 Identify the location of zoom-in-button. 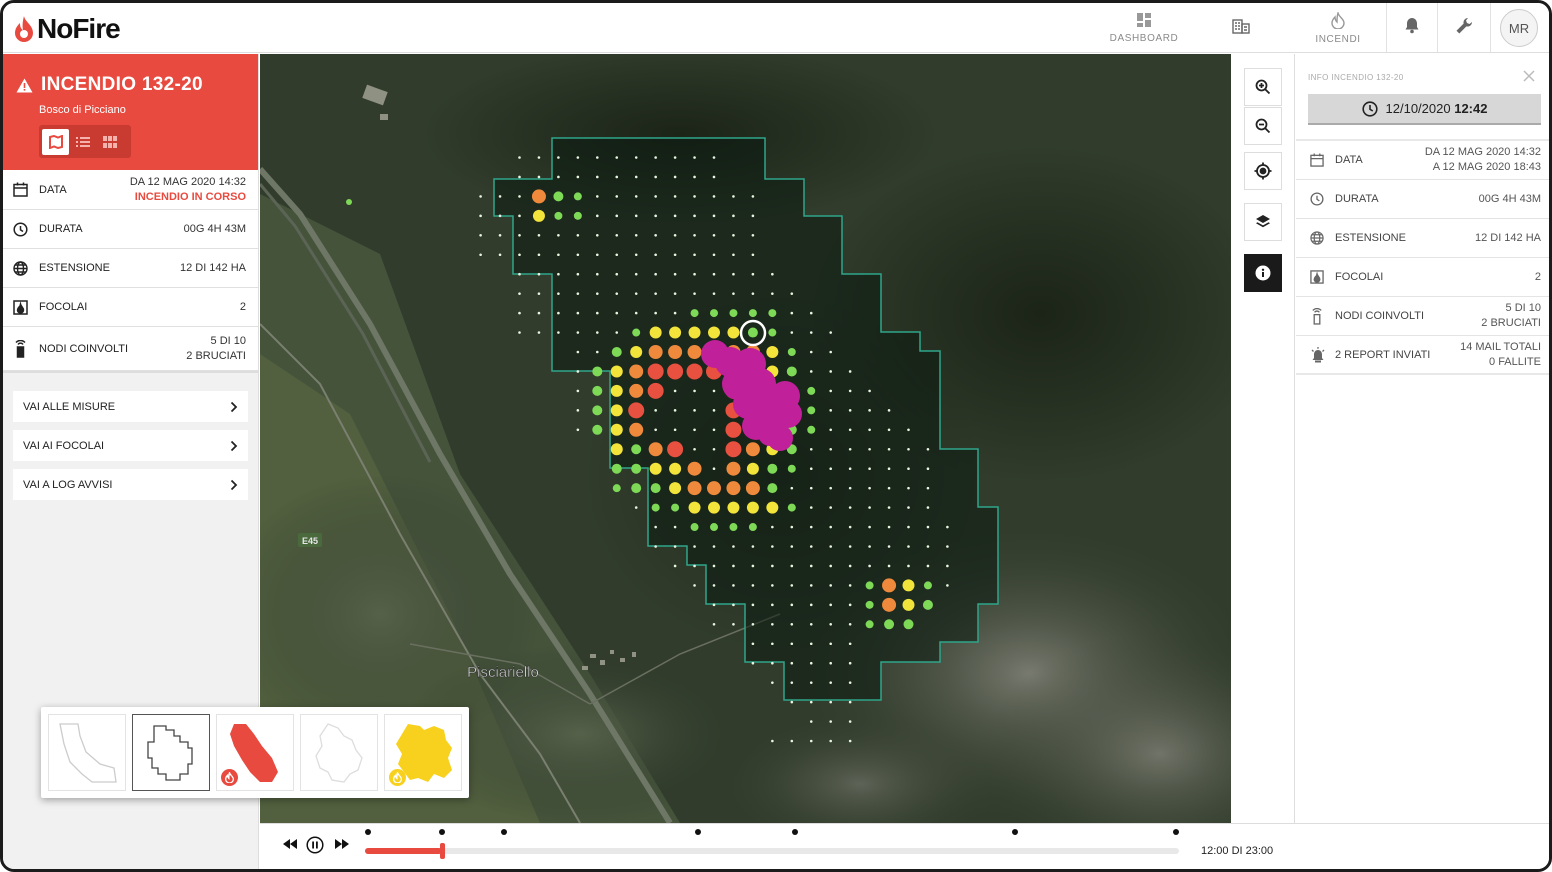
(1263, 87).